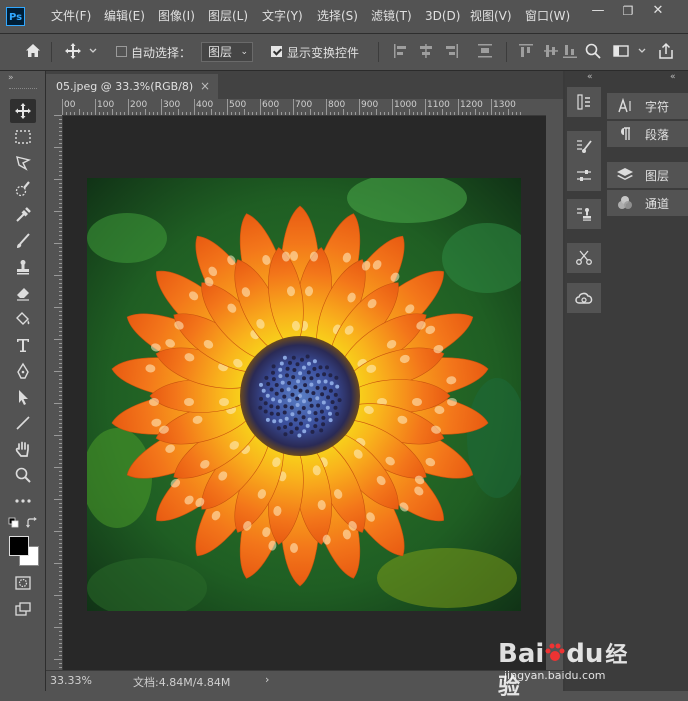 Image resolution: width=688 pixels, height=701 pixels. I want to click on auto-select-target-dropdown: 图层 ⌄, so click(227, 52).